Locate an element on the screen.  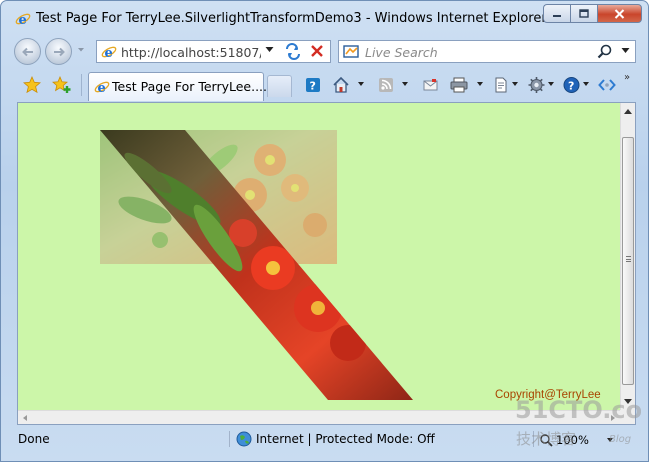
vertical-scrollbar is located at coordinates (627, 256).